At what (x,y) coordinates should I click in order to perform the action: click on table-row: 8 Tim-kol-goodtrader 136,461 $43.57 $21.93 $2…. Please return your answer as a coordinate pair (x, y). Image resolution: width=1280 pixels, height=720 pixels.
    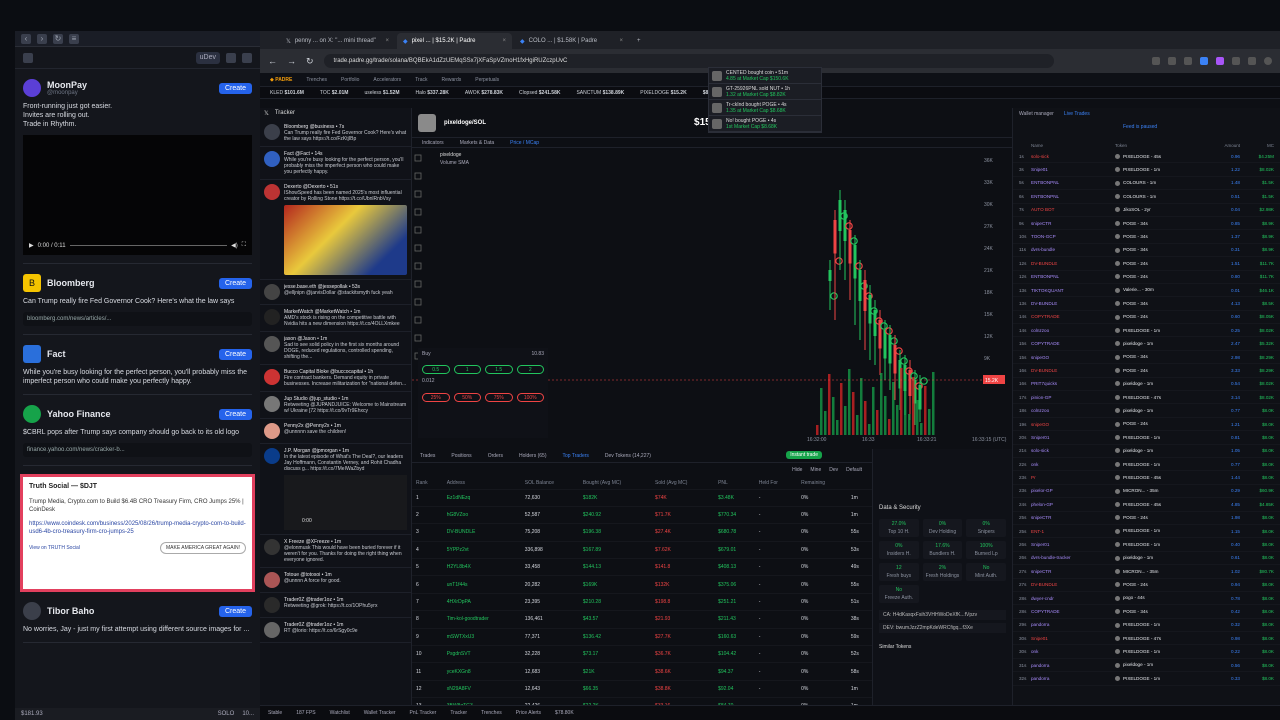
    Looking at the image, I should click on (642, 619).